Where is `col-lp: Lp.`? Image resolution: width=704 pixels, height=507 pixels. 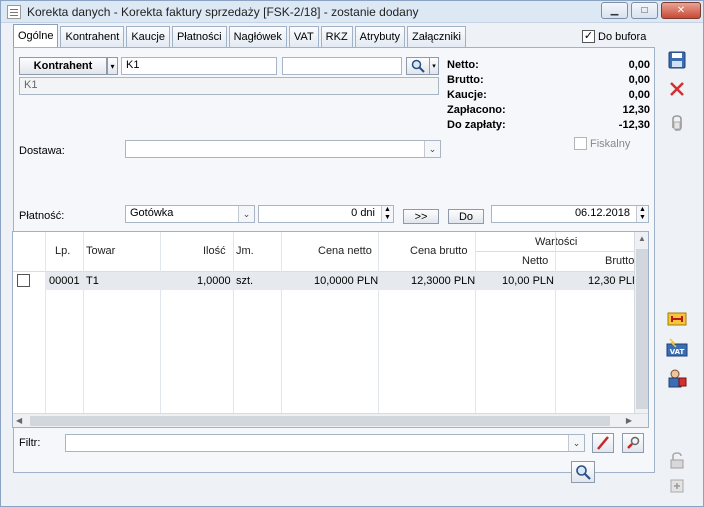
col-lp: Lp. is located at coordinates (62, 251).